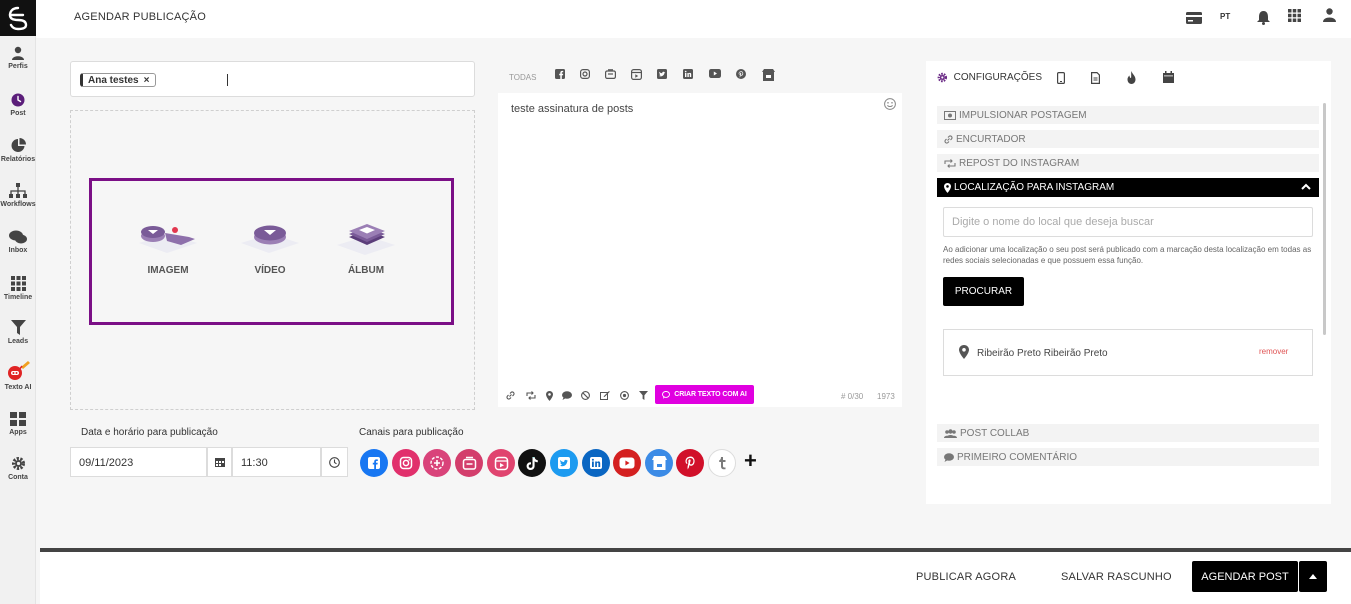  I want to click on channel-twitter, so click(564, 463).